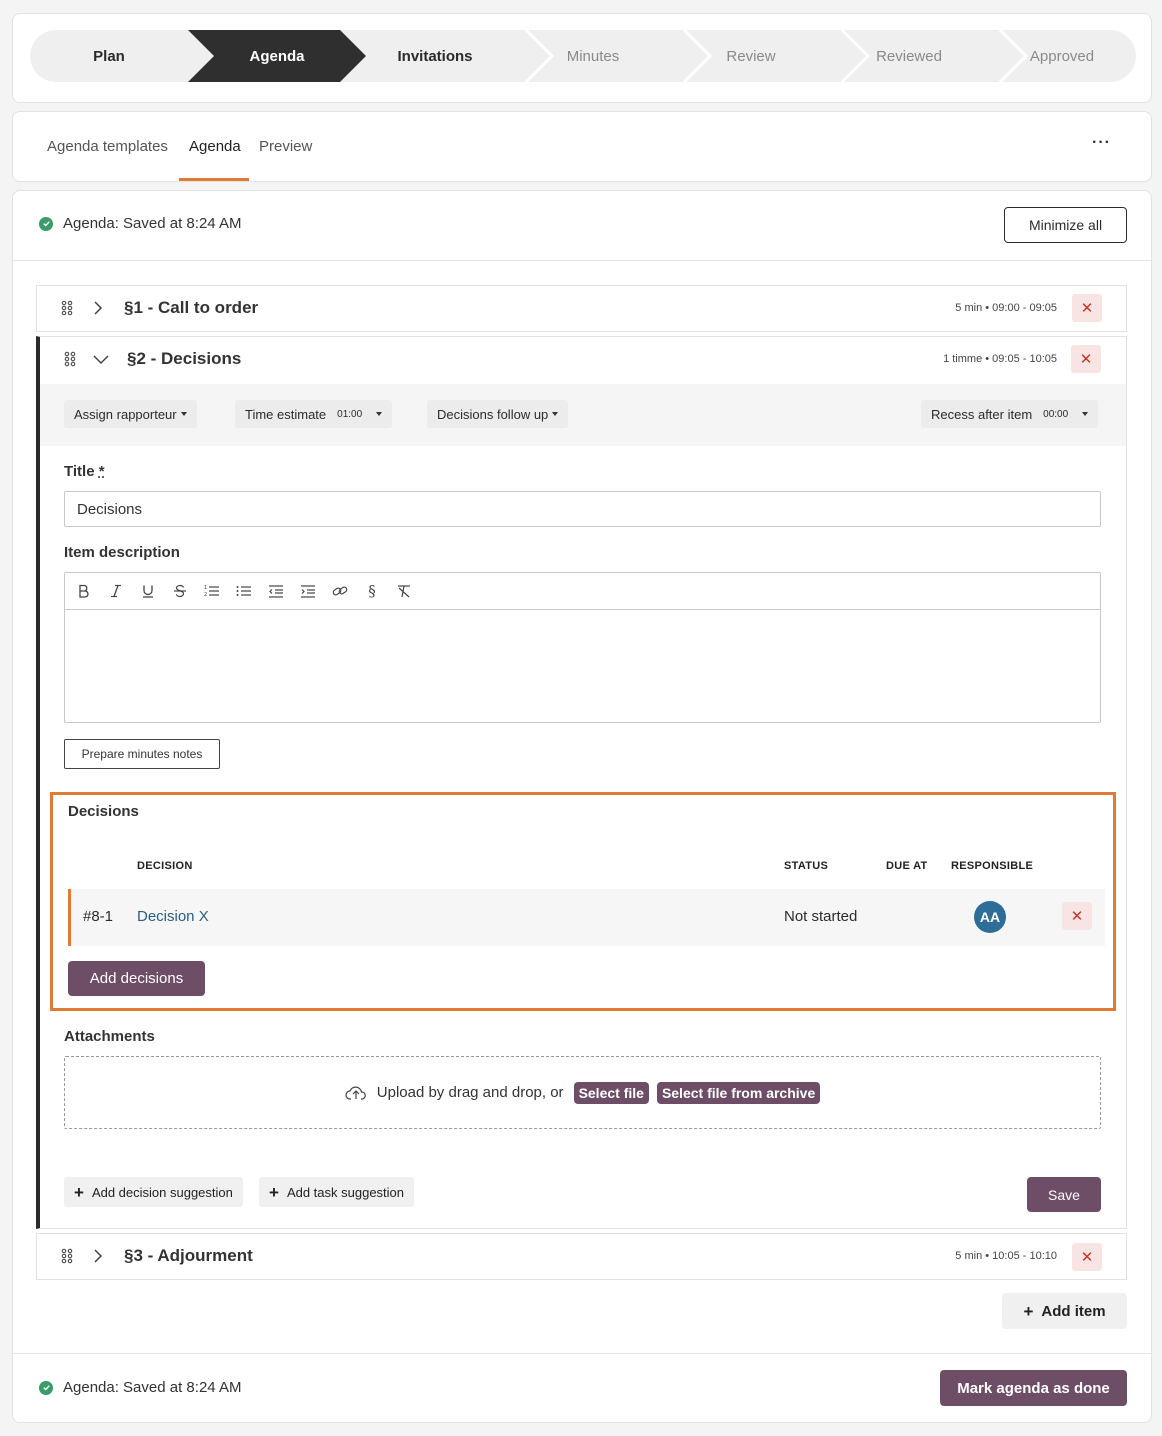  I want to click on column-due-at: DUE AT, so click(907, 866).